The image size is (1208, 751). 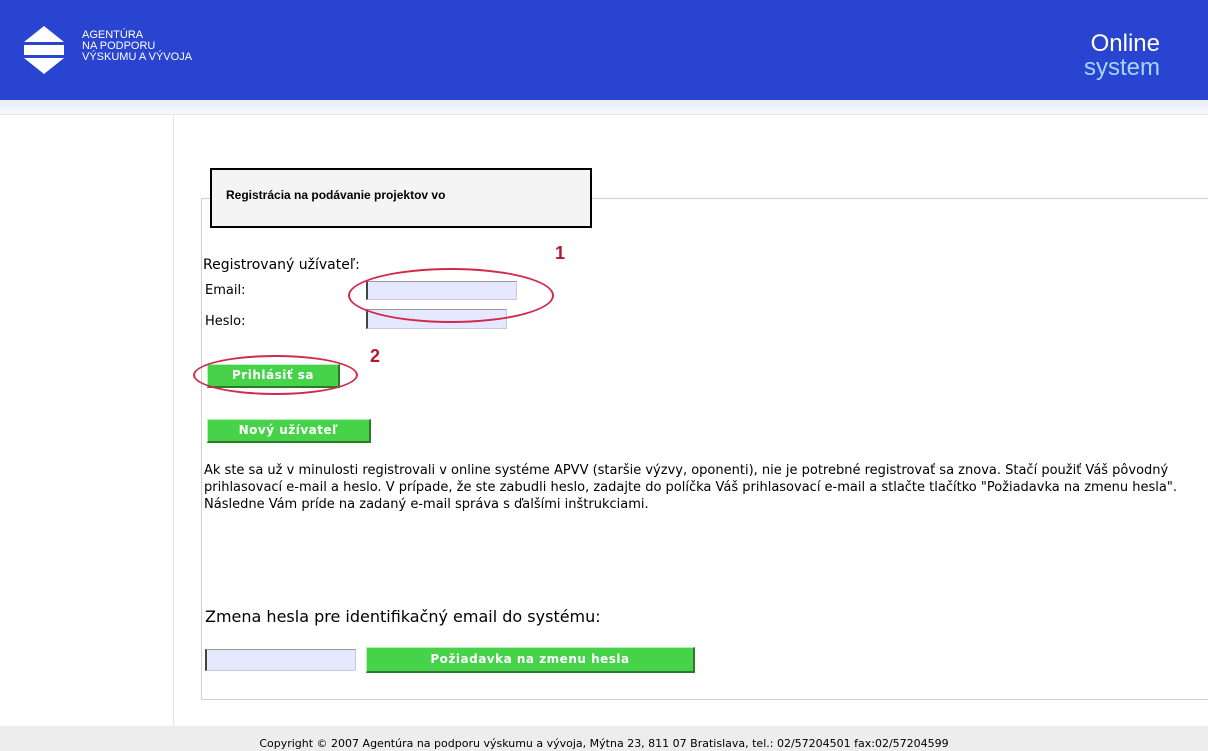 What do you see at coordinates (137, 57) in the screenshot?
I see `brand-line-3: VÝSKUMU A VÝVOJA` at bounding box center [137, 57].